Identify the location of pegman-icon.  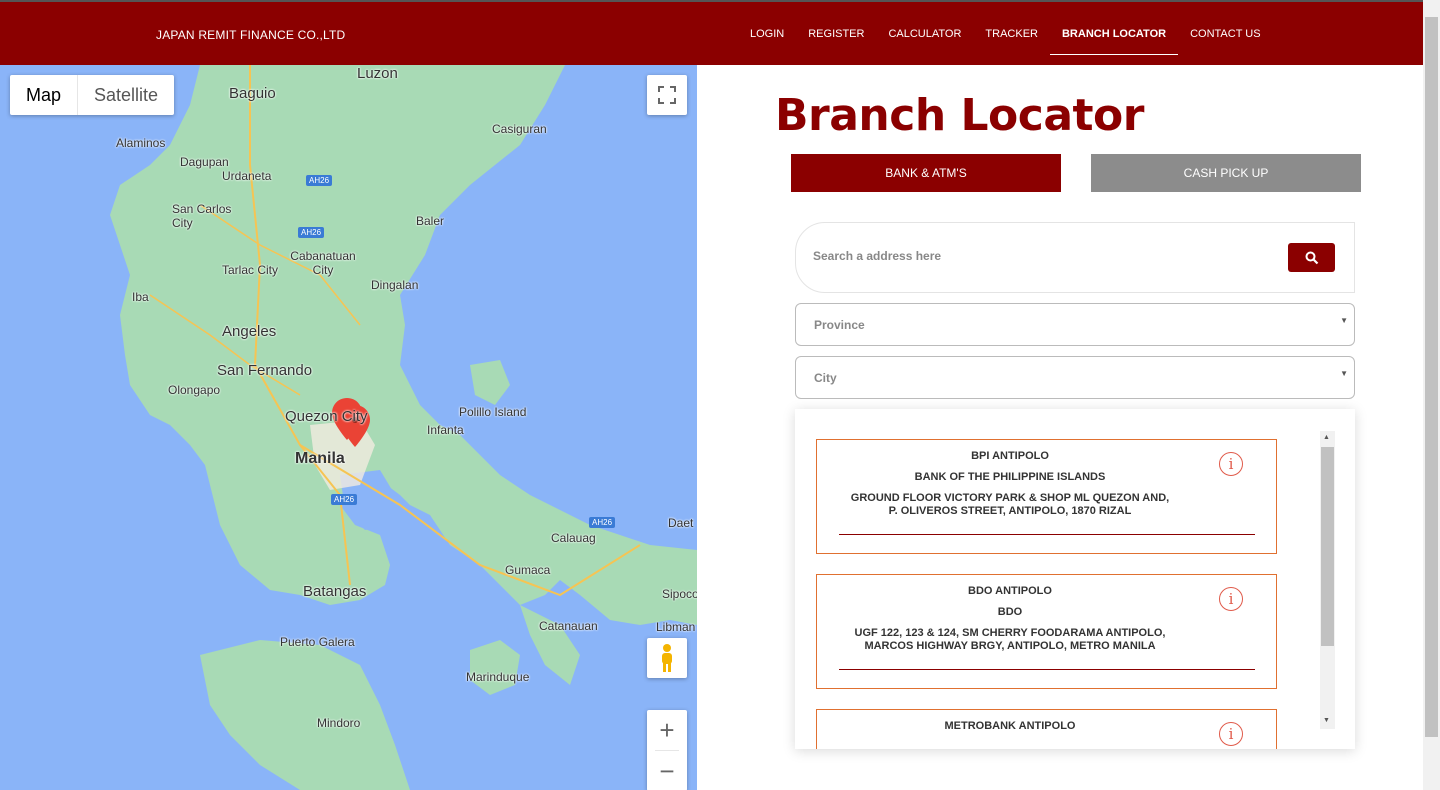
(667, 658).